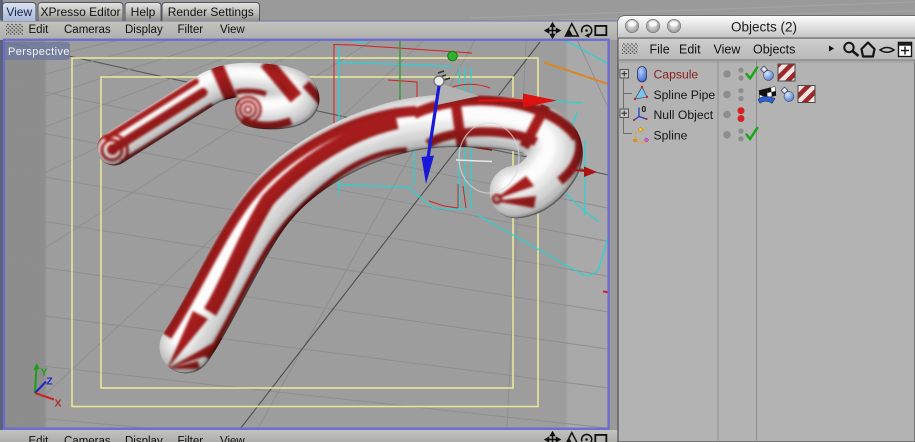 The height and width of the screenshot is (442, 915). Describe the element at coordinates (684, 115) in the screenshot. I see `svg-text: Null Object` at that location.